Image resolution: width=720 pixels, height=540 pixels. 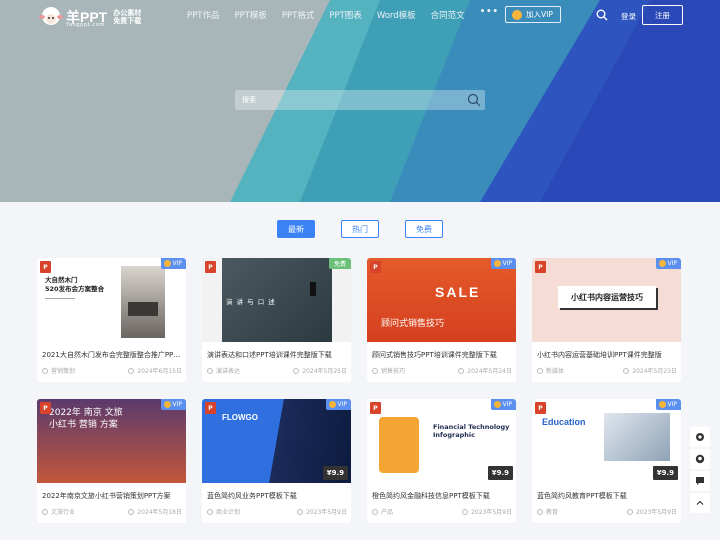 What do you see at coordinates (276, 300) in the screenshot?
I see `card-thumbnail: 演 讲 与 口 述 P 免费` at bounding box center [276, 300].